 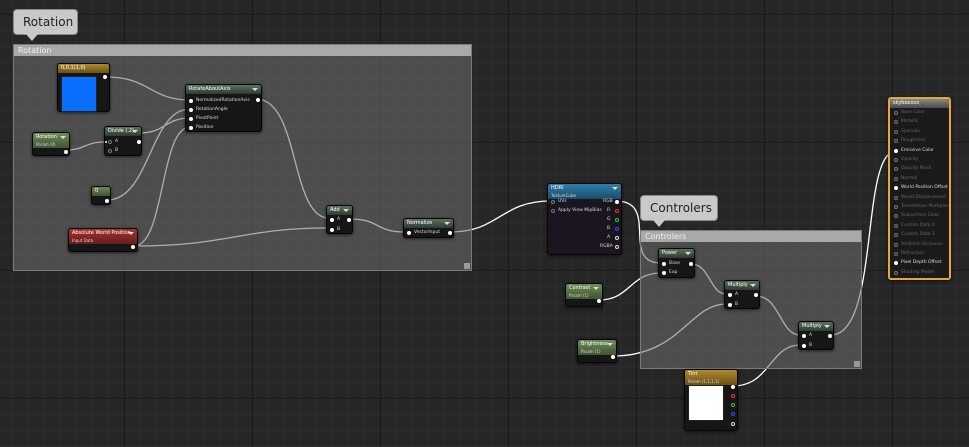 What do you see at coordinates (101, 191) in the screenshot?
I see `node-header: 0` at bounding box center [101, 191].